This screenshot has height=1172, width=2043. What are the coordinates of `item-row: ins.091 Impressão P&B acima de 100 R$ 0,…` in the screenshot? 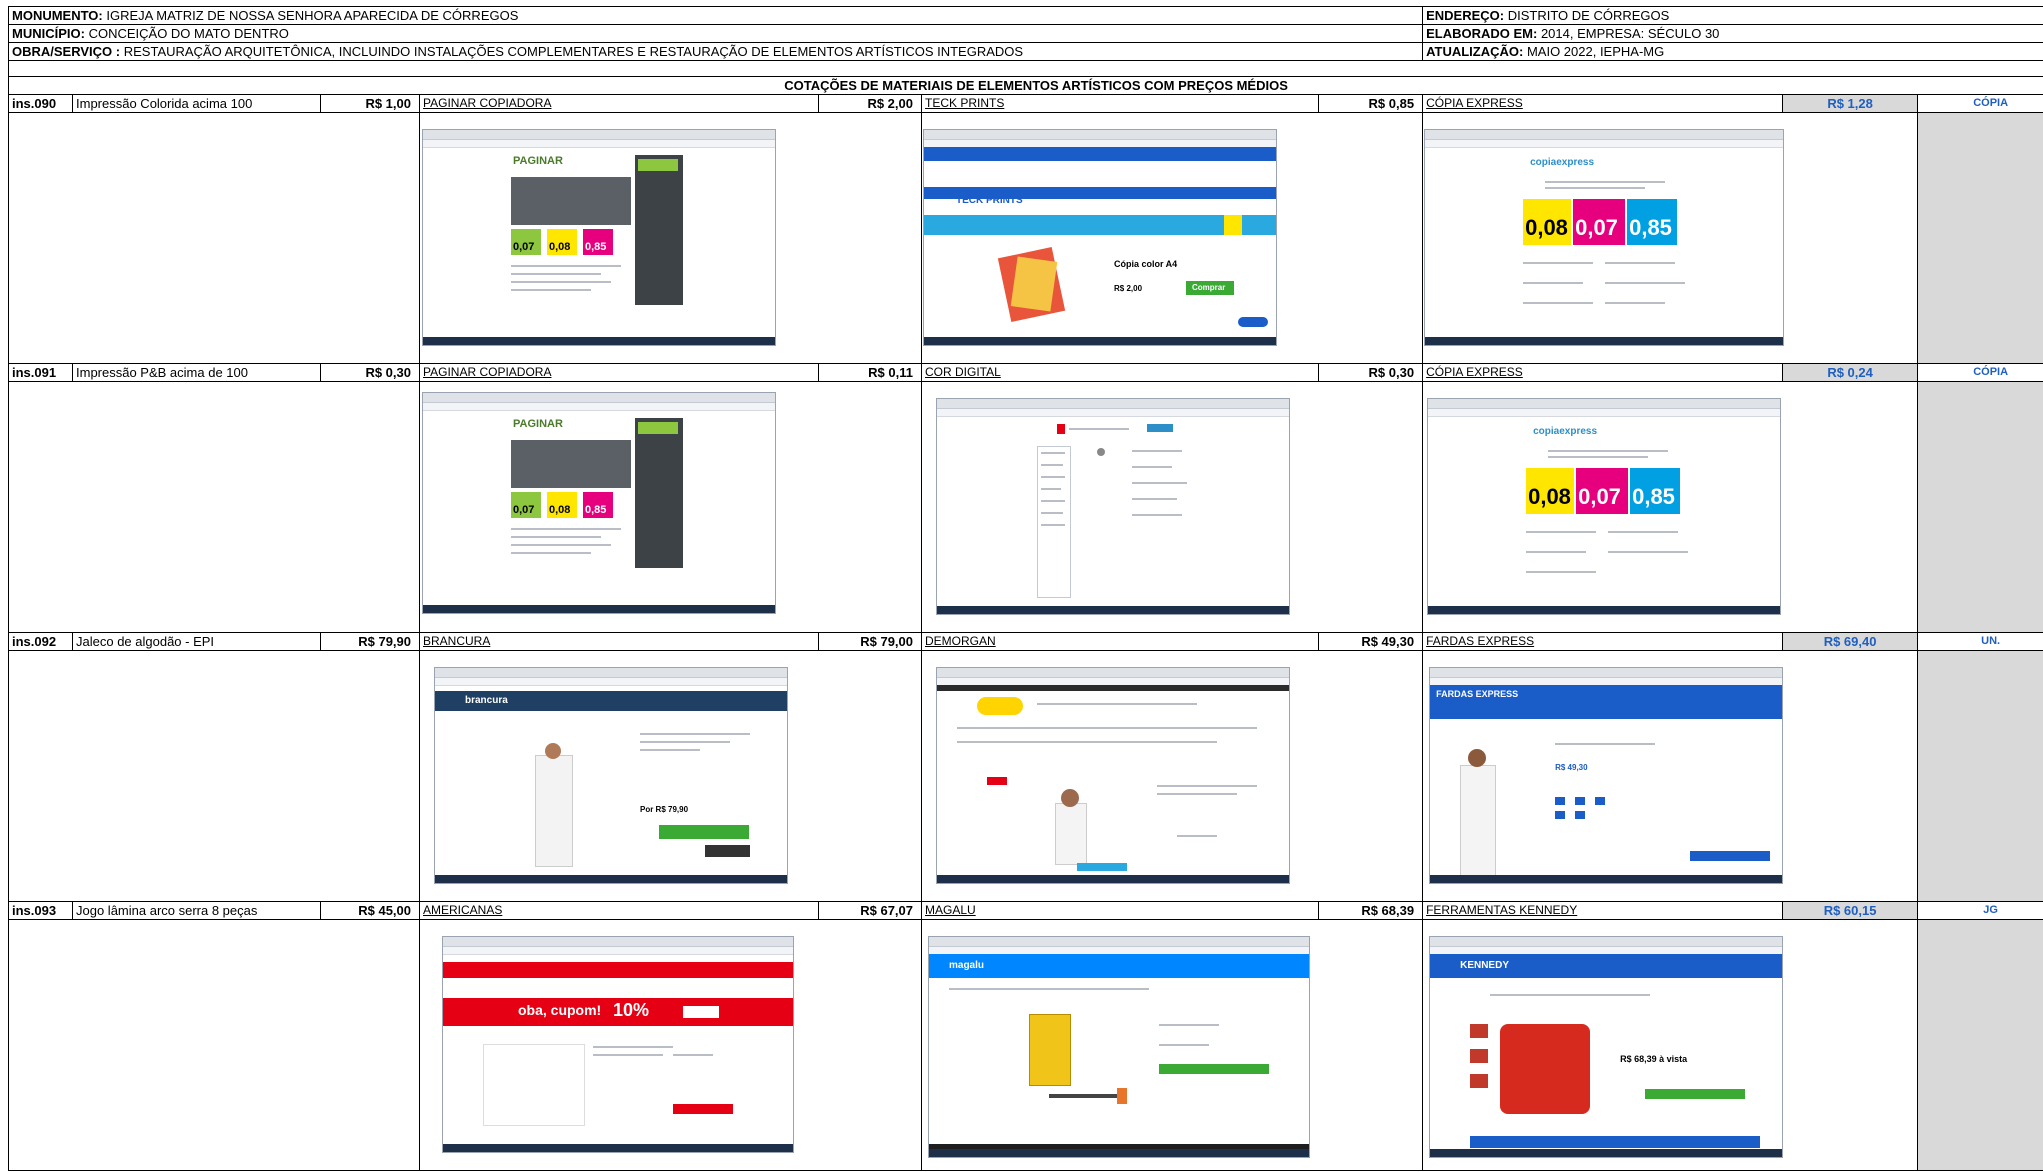 It's located at (1025, 372).